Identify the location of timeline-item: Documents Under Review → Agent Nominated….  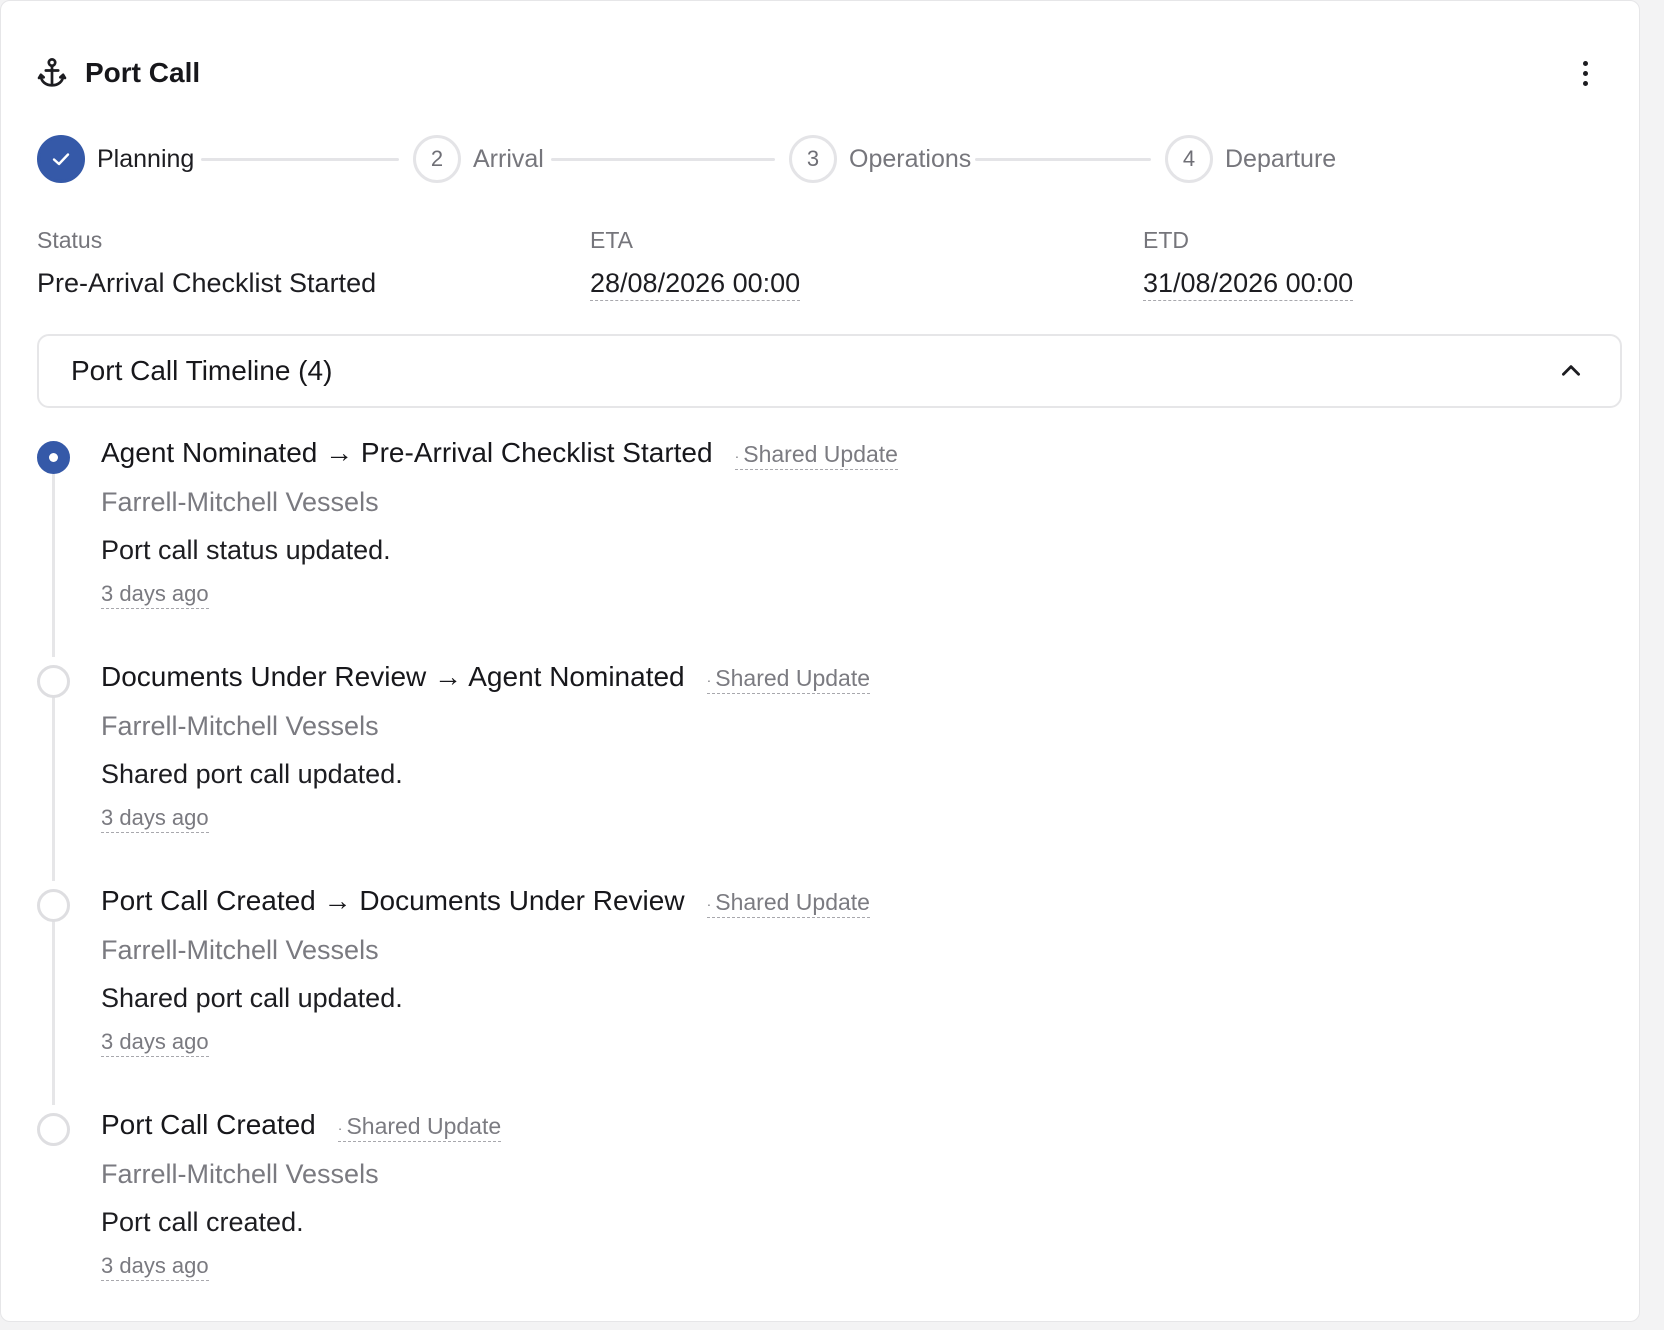
(817, 755).